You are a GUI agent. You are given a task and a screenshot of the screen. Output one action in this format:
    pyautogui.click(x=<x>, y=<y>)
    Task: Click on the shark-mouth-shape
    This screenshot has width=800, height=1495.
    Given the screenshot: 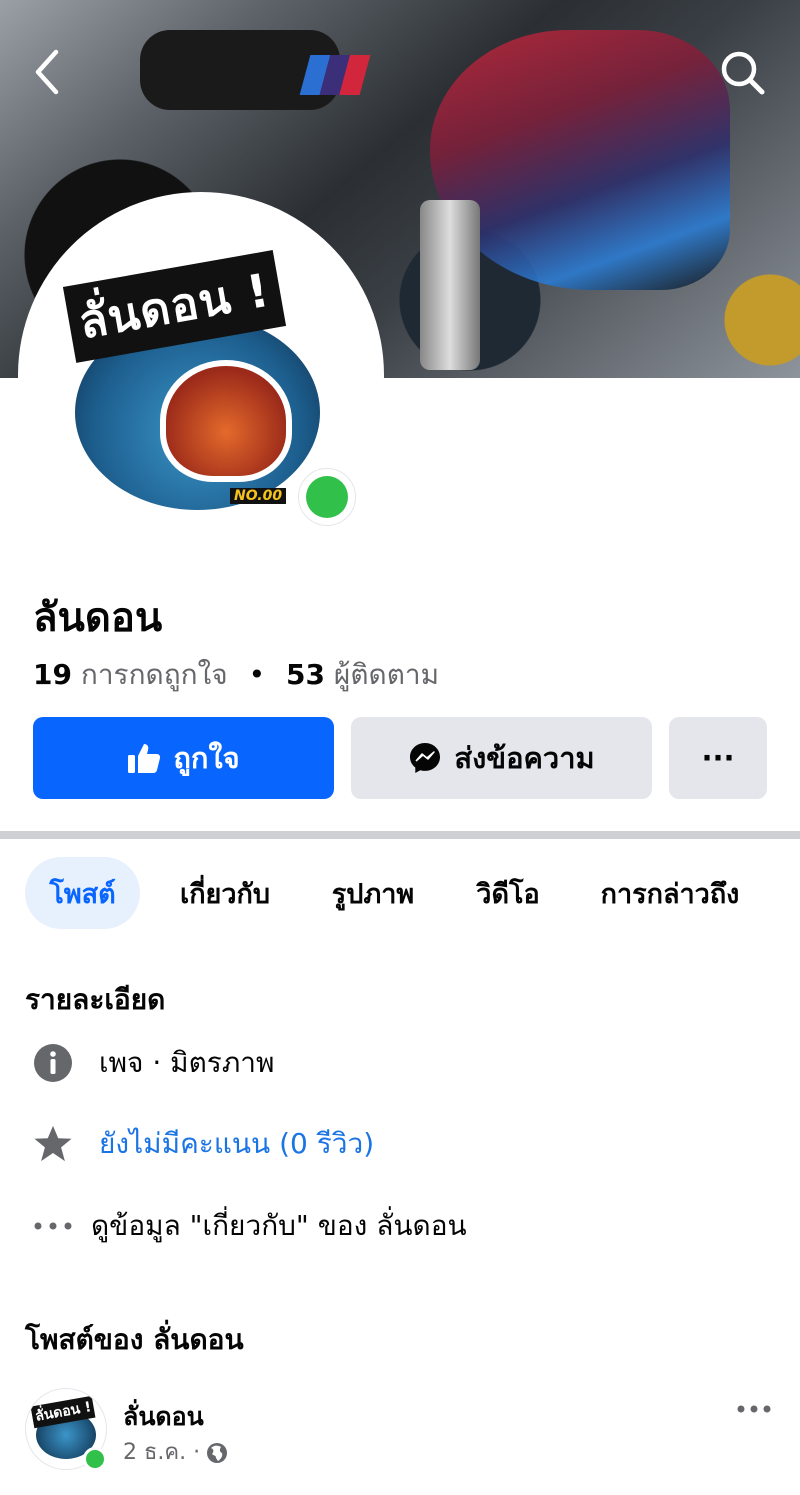 What is the action you would take?
    pyautogui.click(x=226, y=421)
    